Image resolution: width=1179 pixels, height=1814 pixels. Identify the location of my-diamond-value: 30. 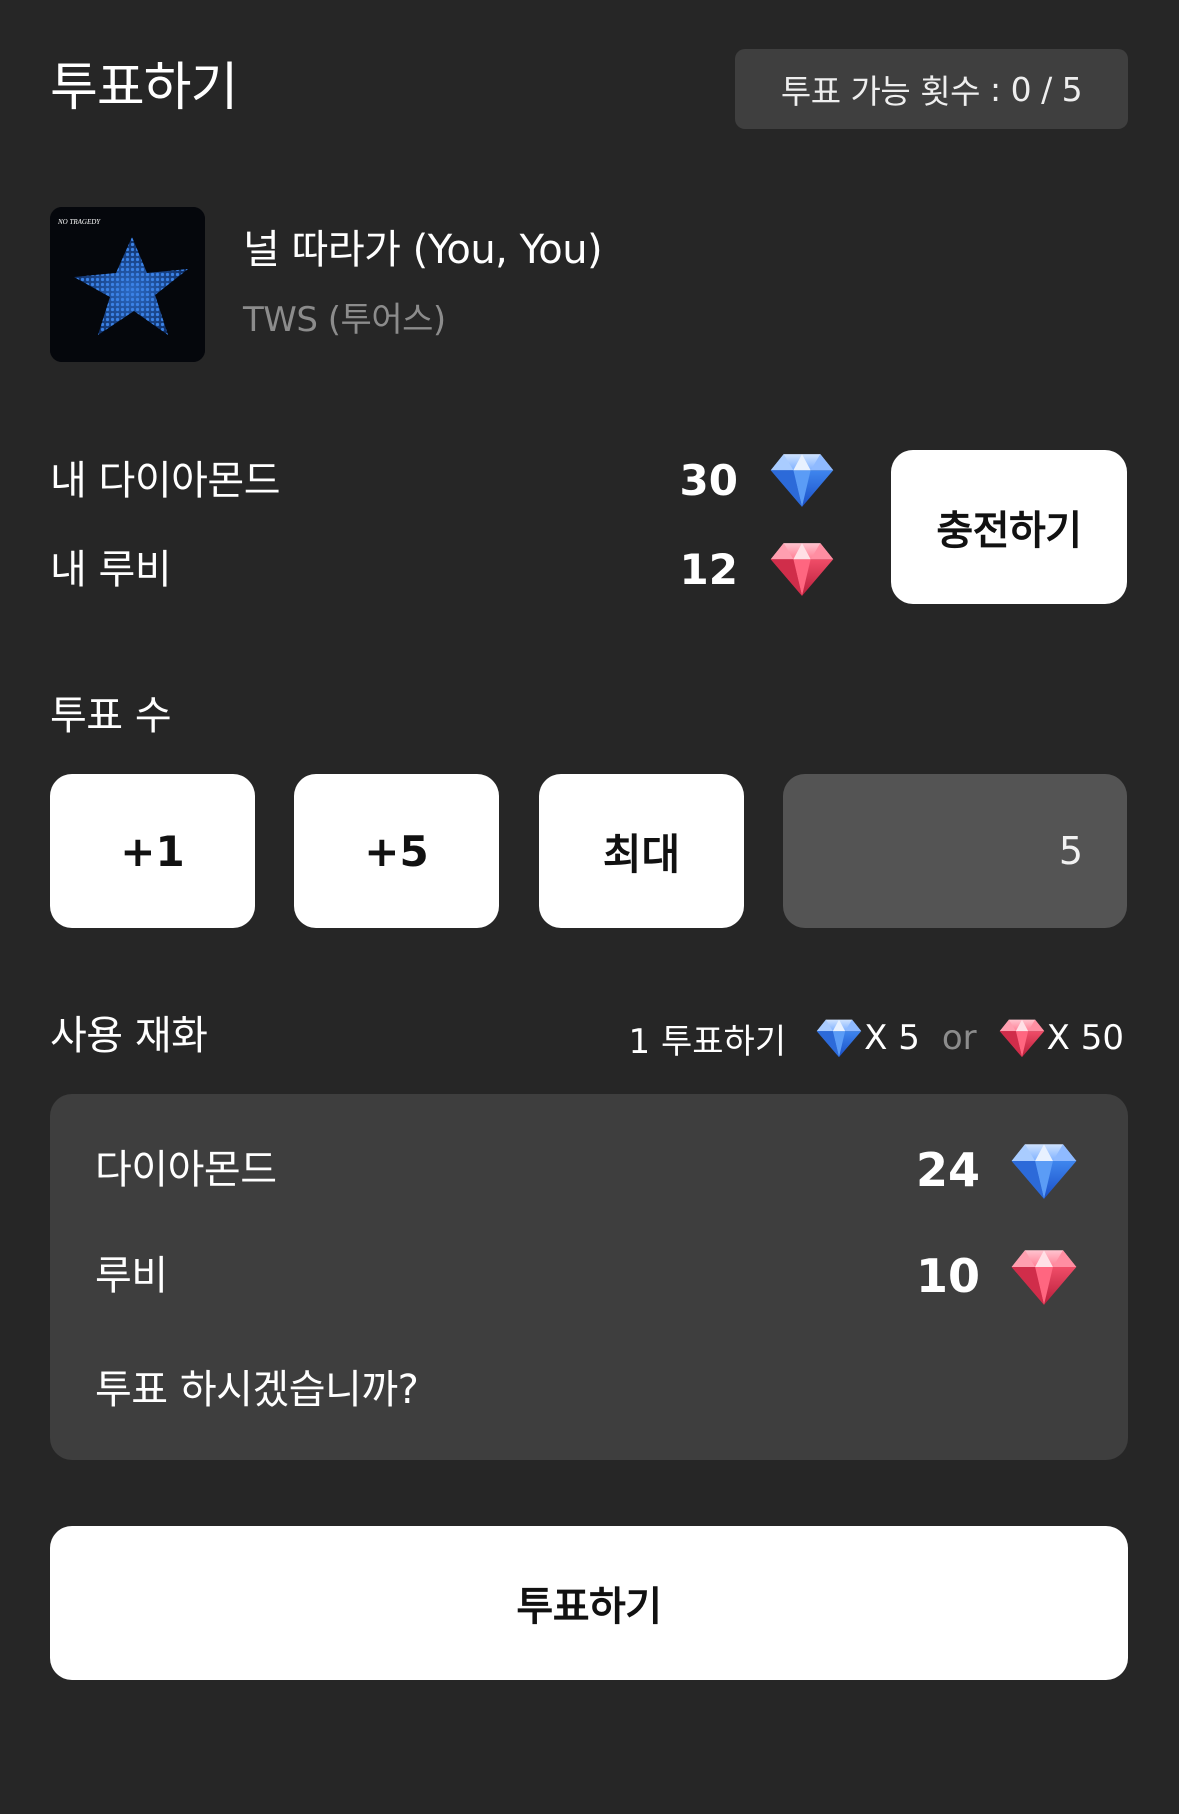
(708, 480).